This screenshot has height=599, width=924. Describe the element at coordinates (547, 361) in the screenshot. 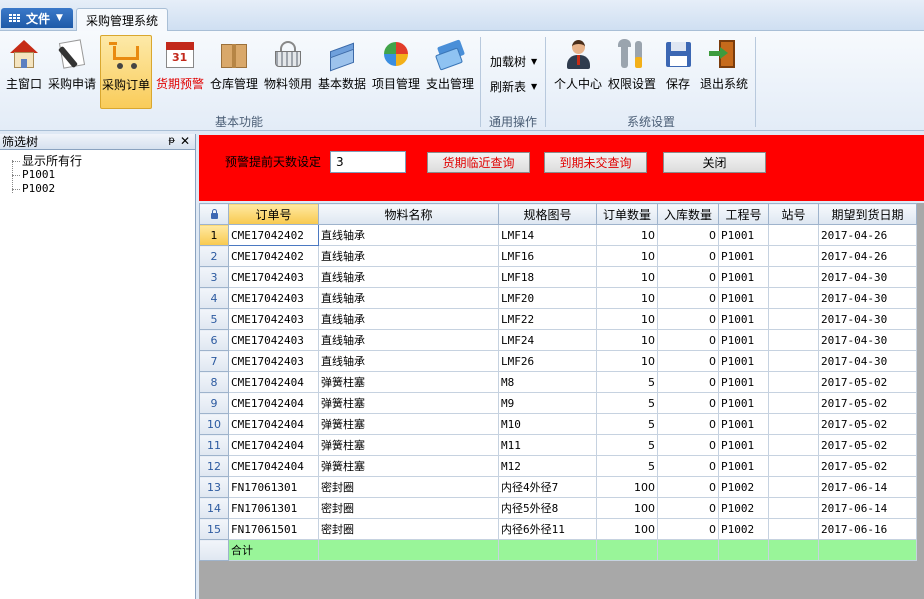

I see `cell-spec: LMF26` at that location.